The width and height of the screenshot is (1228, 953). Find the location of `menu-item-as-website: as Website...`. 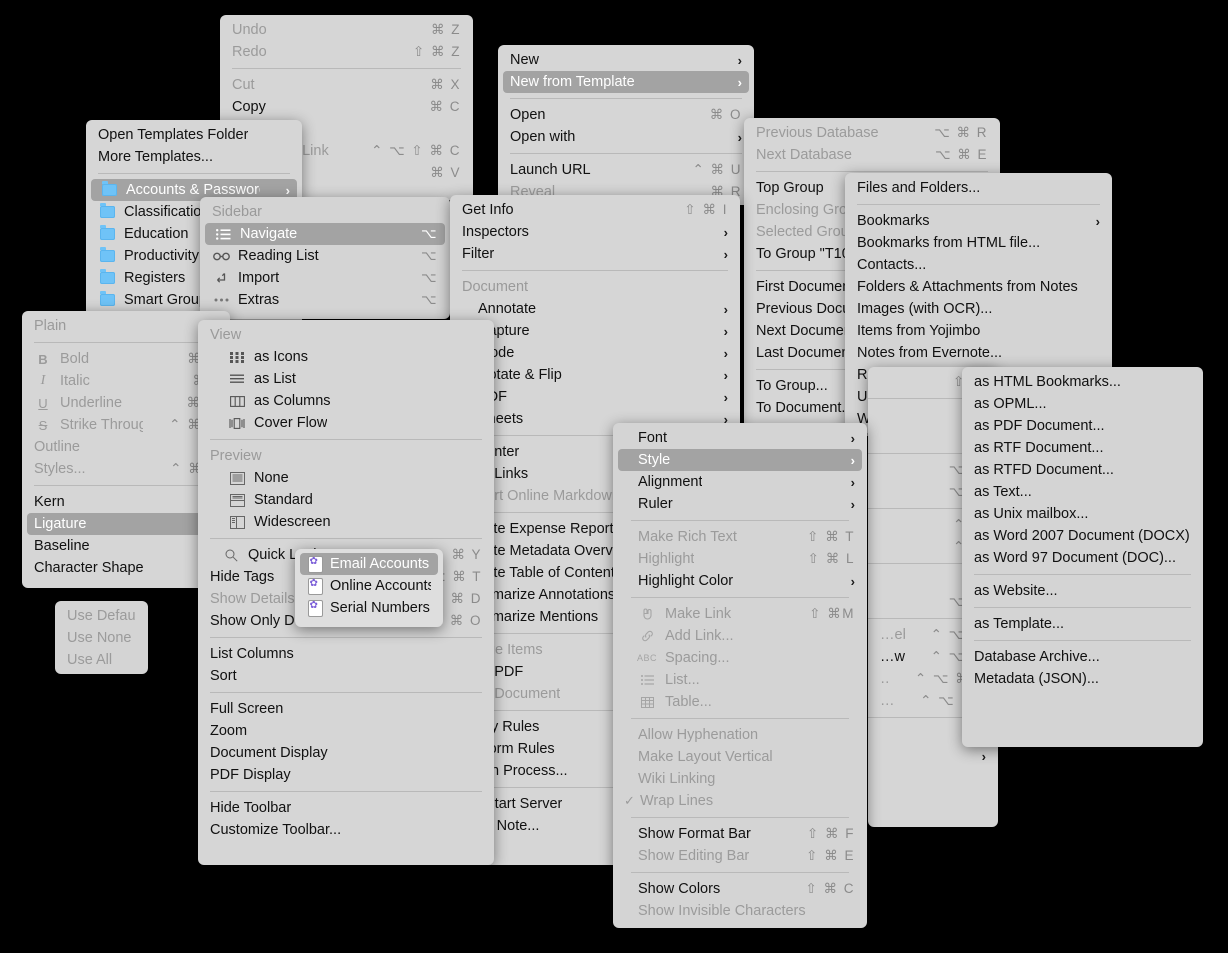

menu-item-as-website: as Website... is located at coordinates (1082, 591).